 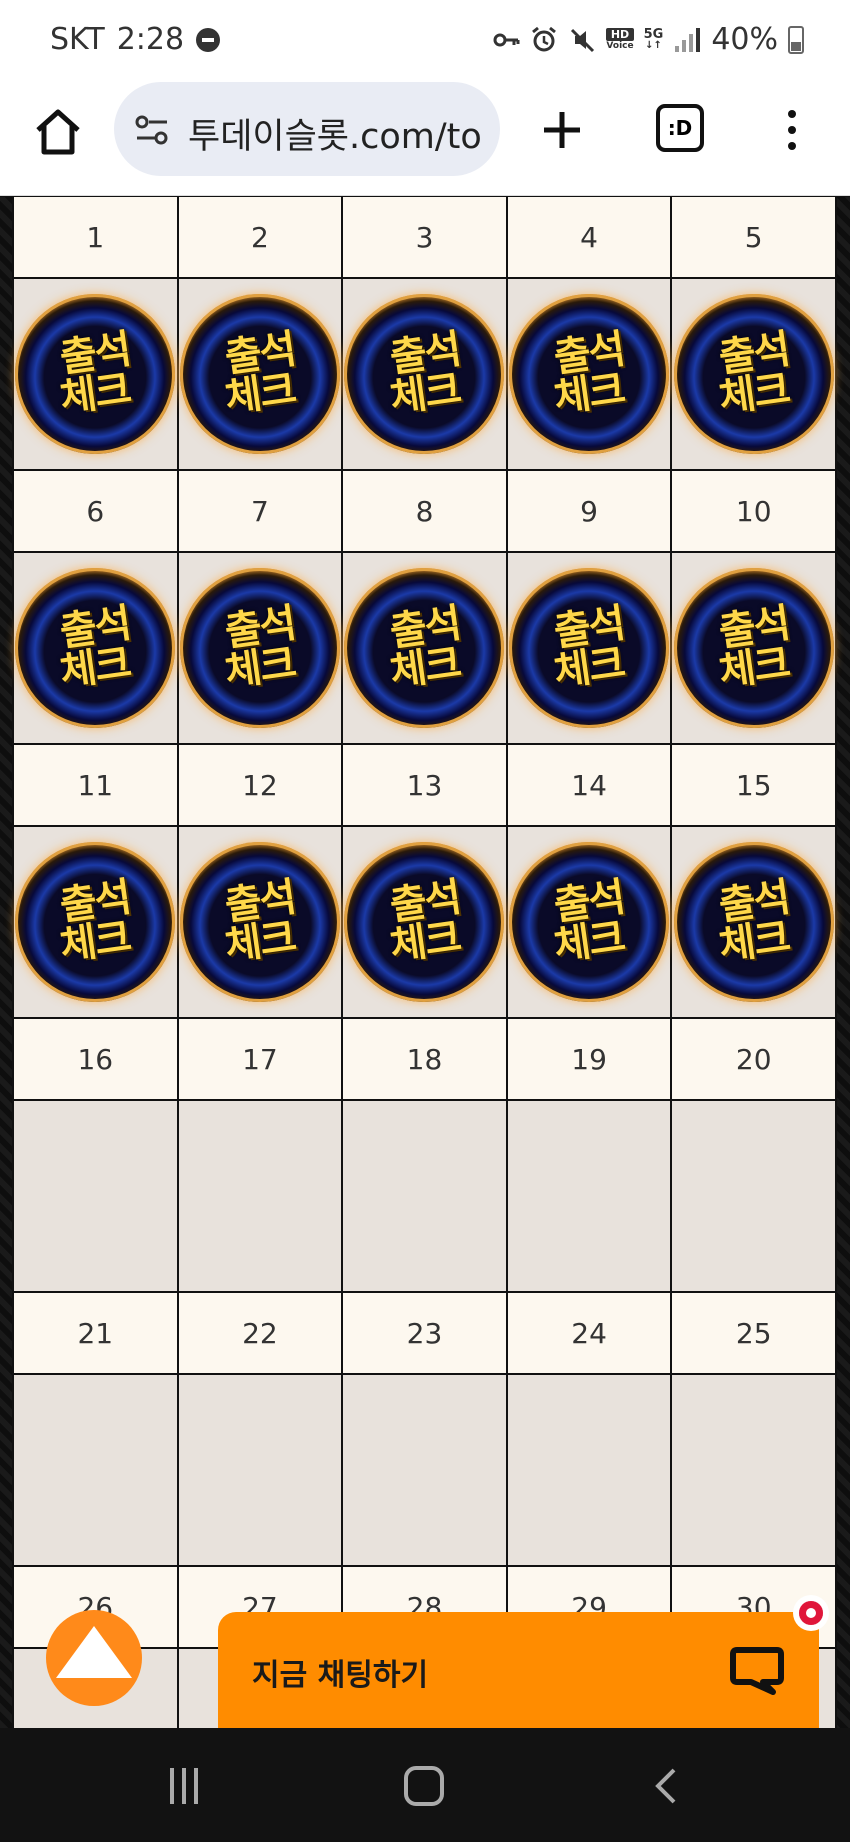 What do you see at coordinates (754, 238) in the screenshot?
I see `day-number-cell: 5` at bounding box center [754, 238].